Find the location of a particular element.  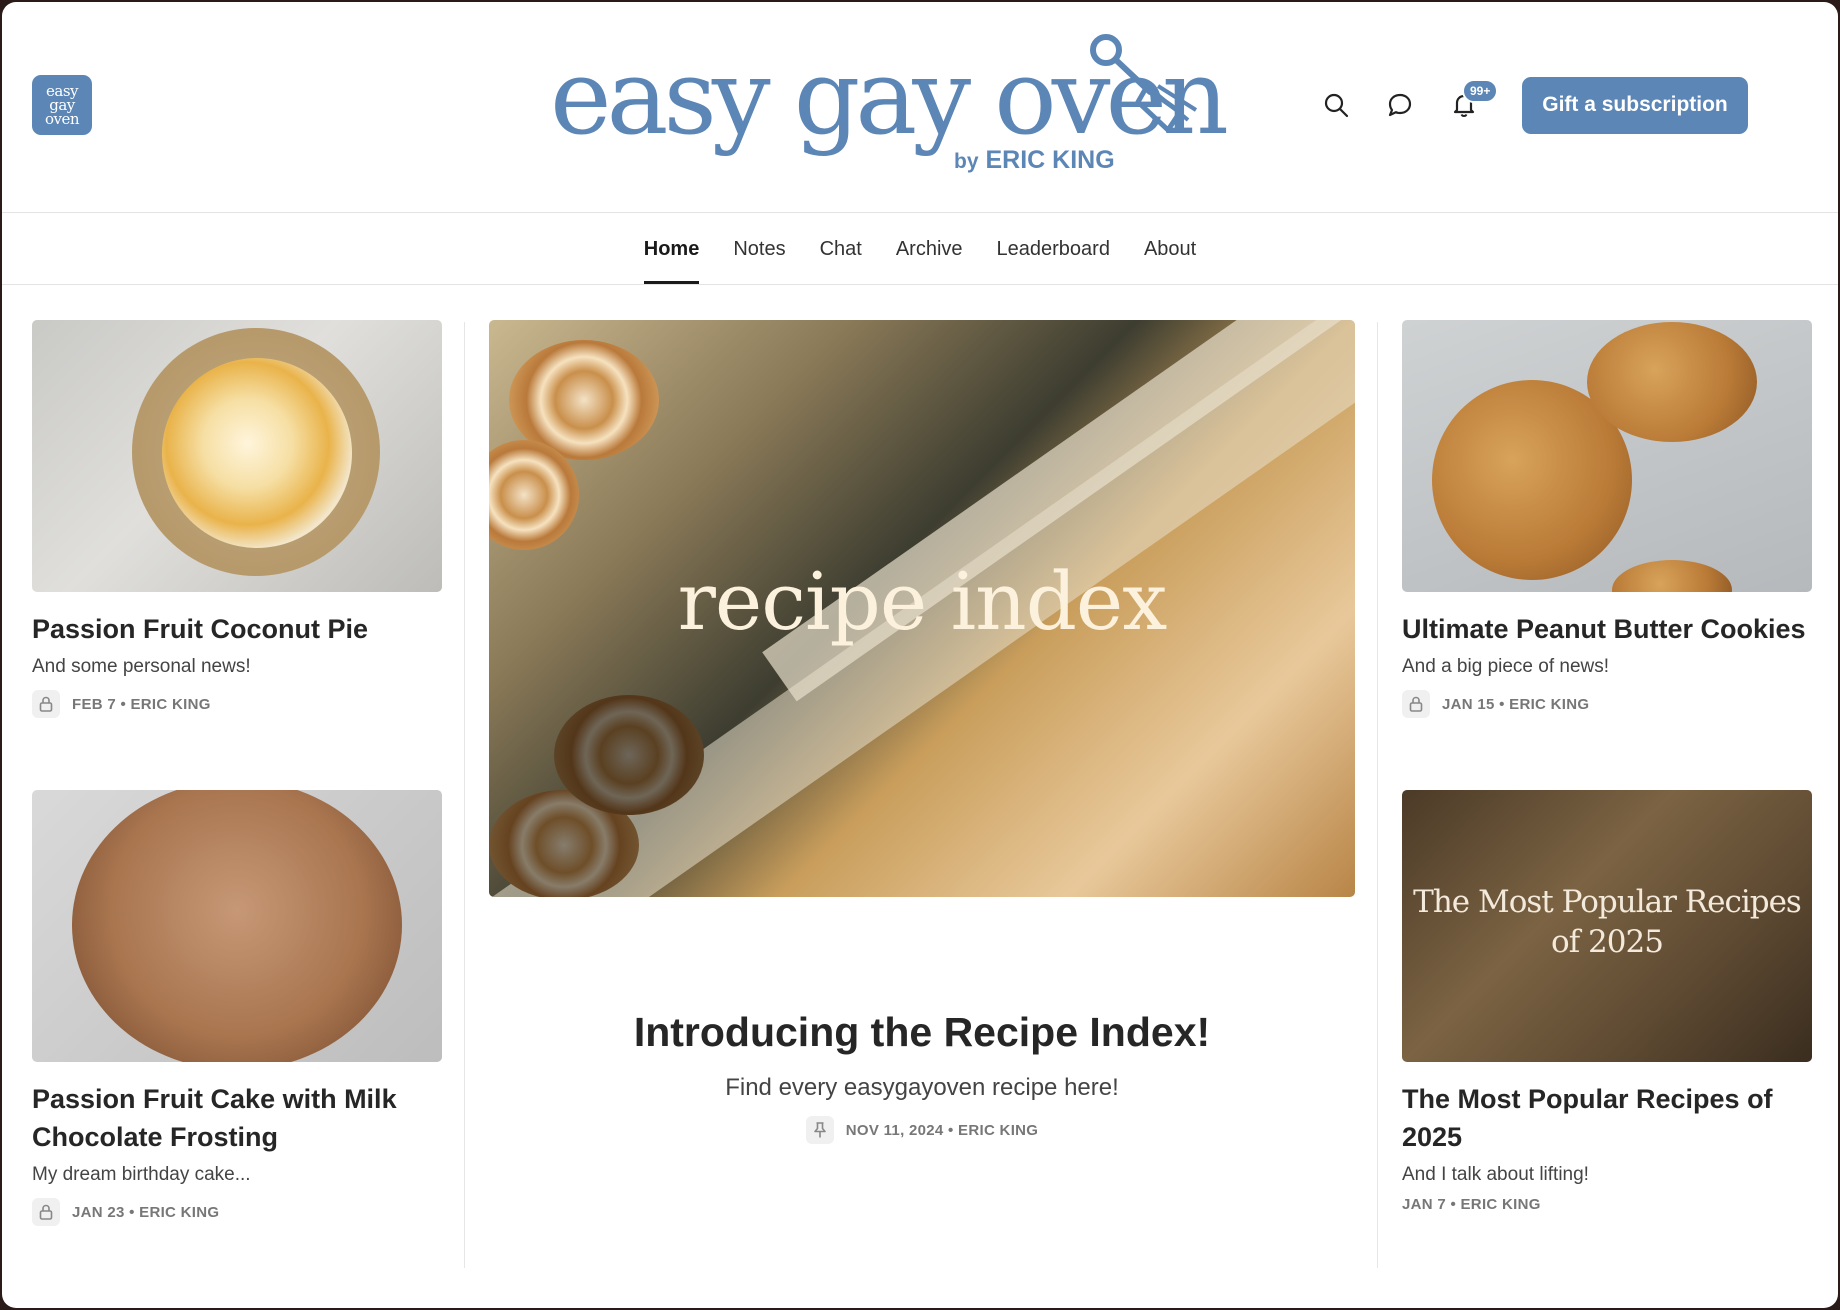

gift-subscription-button: Gift a subscription is located at coordinates (1635, 105).